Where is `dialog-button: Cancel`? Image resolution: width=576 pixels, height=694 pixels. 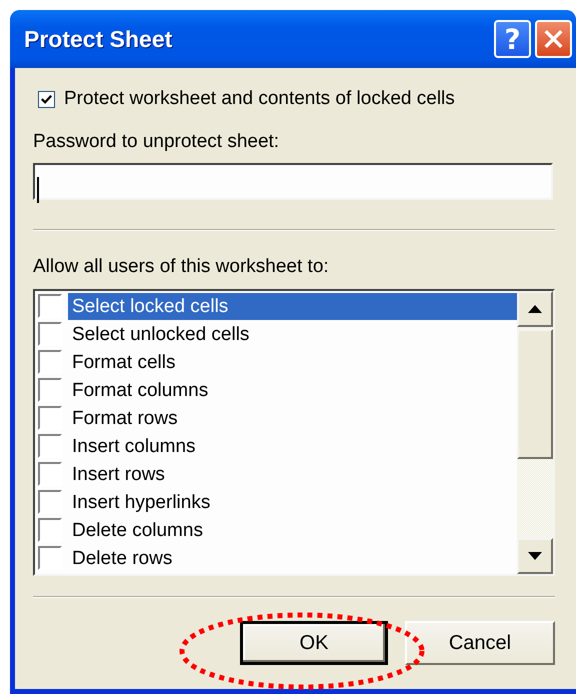 dialog-button: Cancel is located at coordinates (480, 643).